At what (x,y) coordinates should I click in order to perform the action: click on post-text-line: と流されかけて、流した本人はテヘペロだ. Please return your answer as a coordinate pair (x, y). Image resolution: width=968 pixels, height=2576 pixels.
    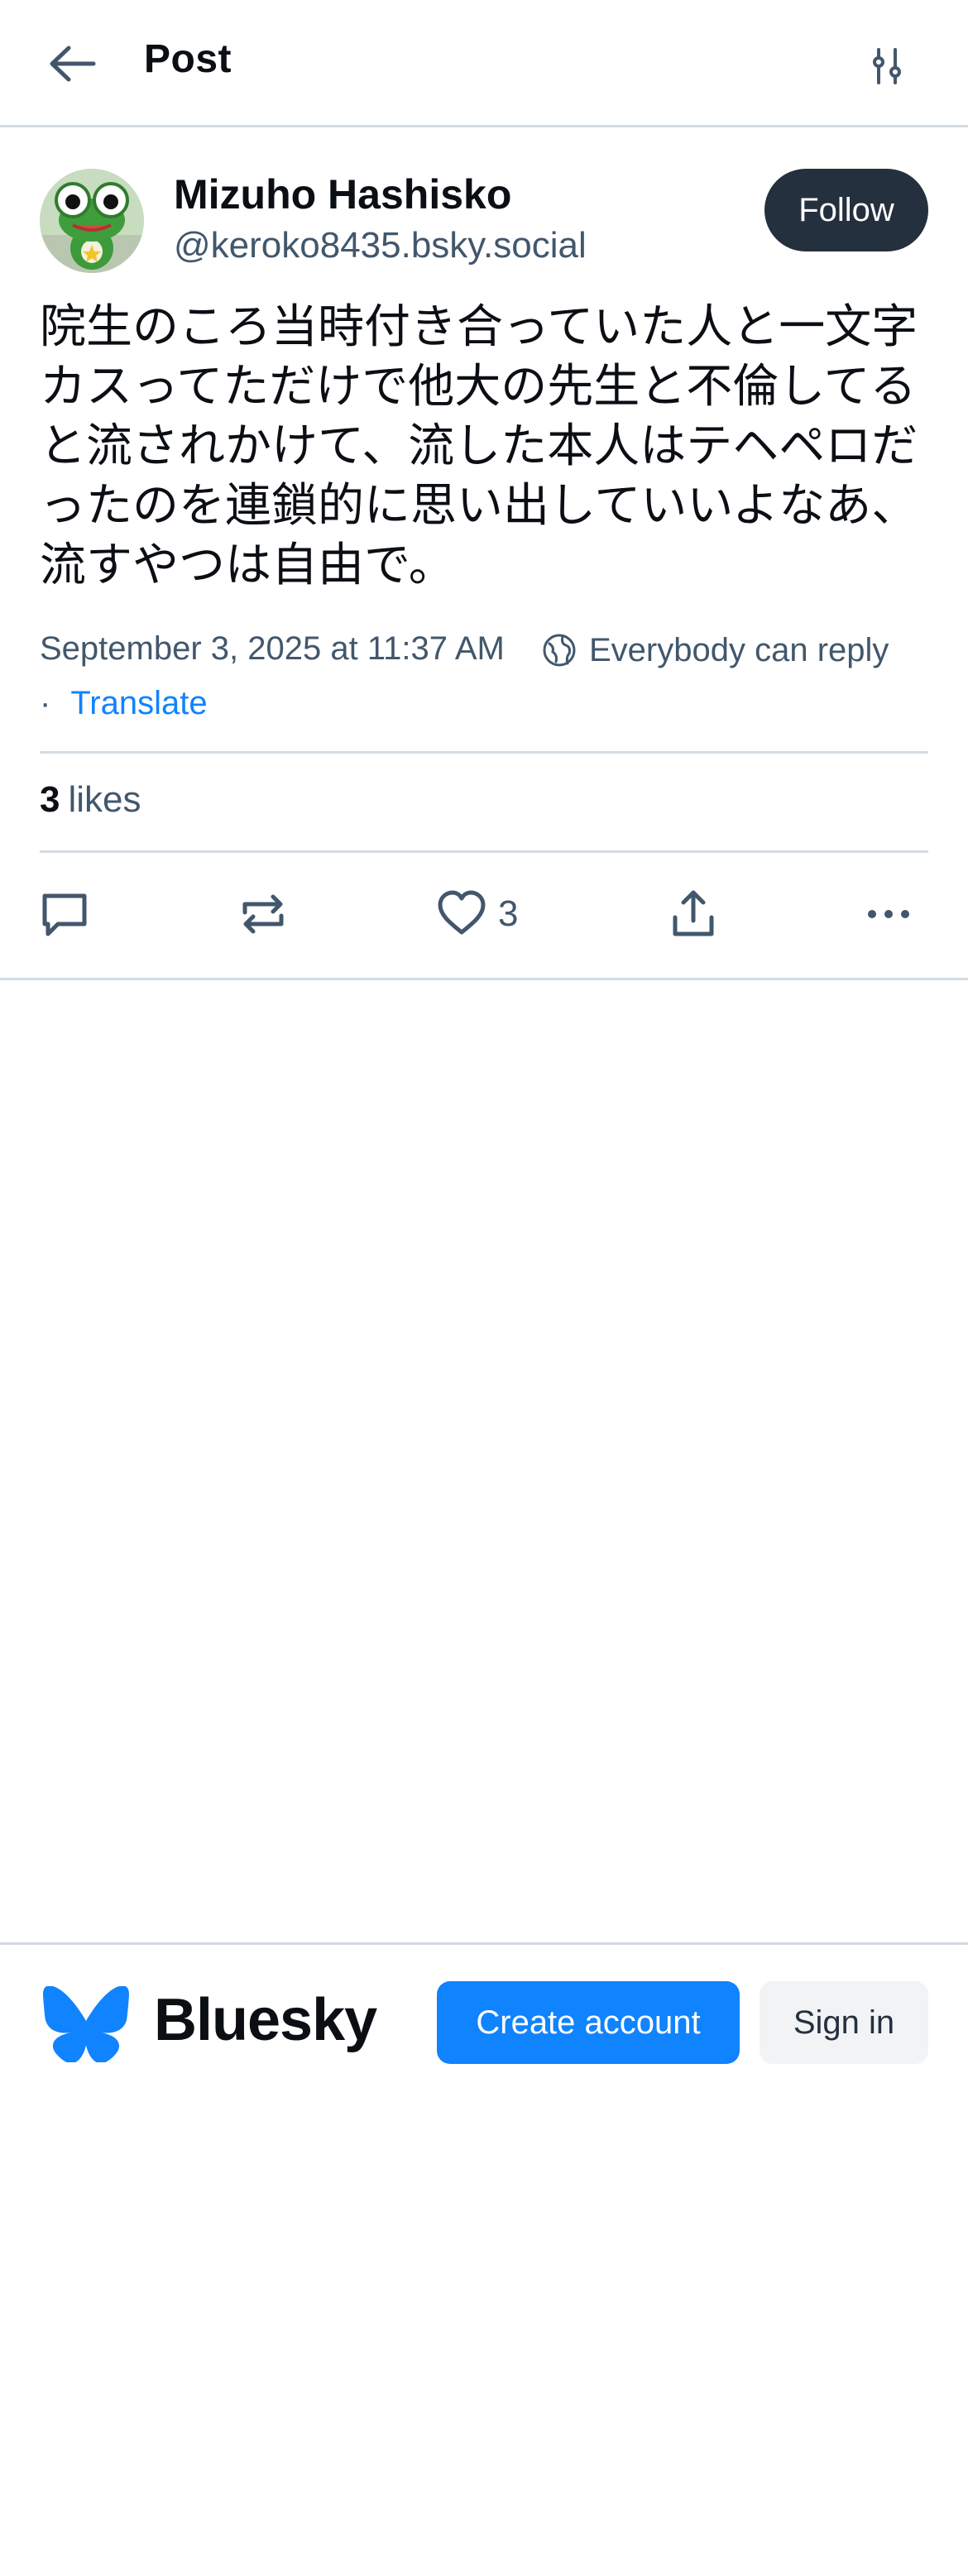
    Looking at the image, I should click on (479, 446).